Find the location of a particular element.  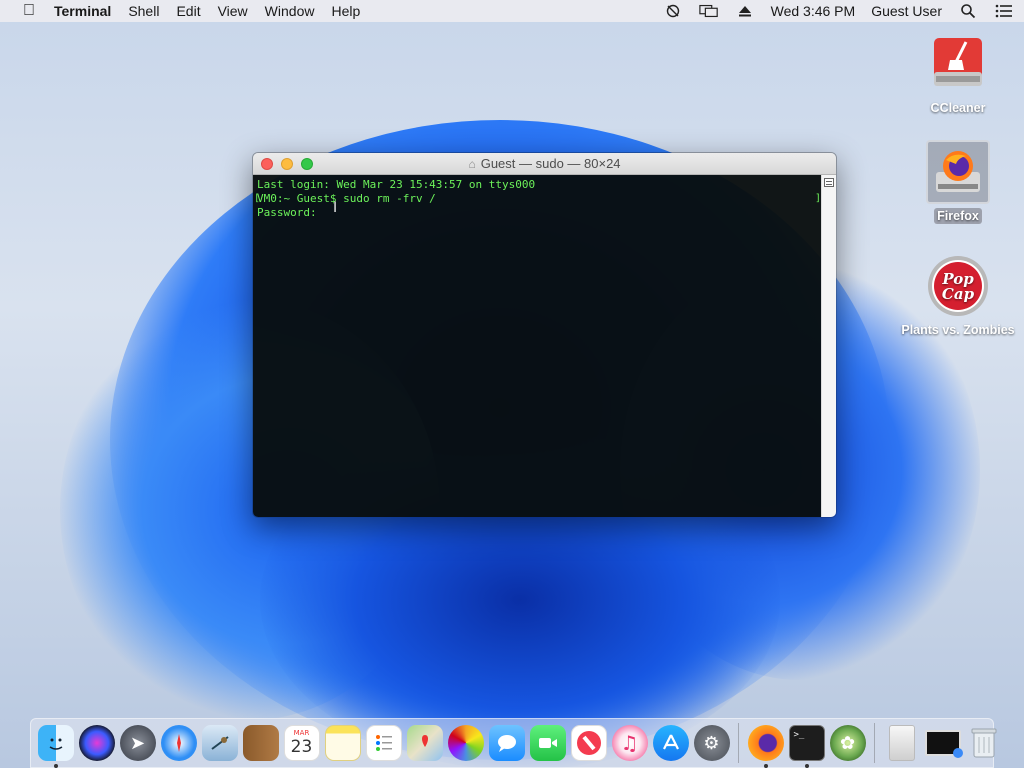

dock-music: ♫ is located at coordinates (630, 743).